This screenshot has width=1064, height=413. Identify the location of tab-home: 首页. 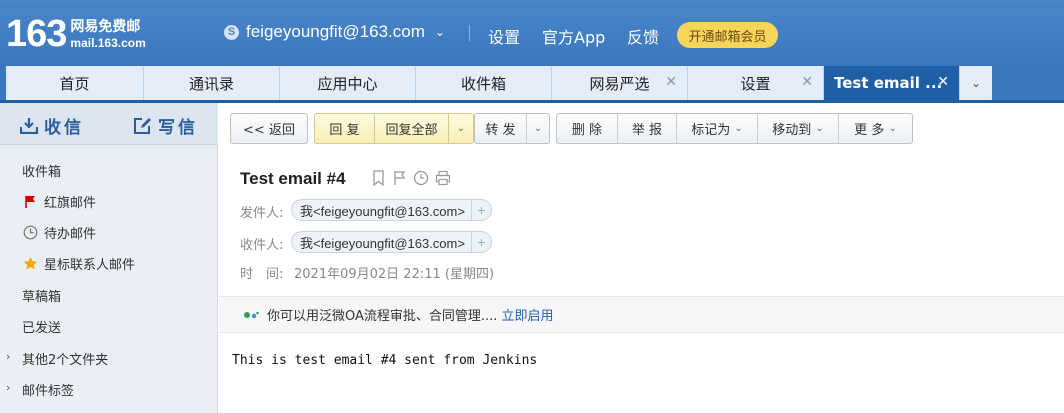
(75, 83).